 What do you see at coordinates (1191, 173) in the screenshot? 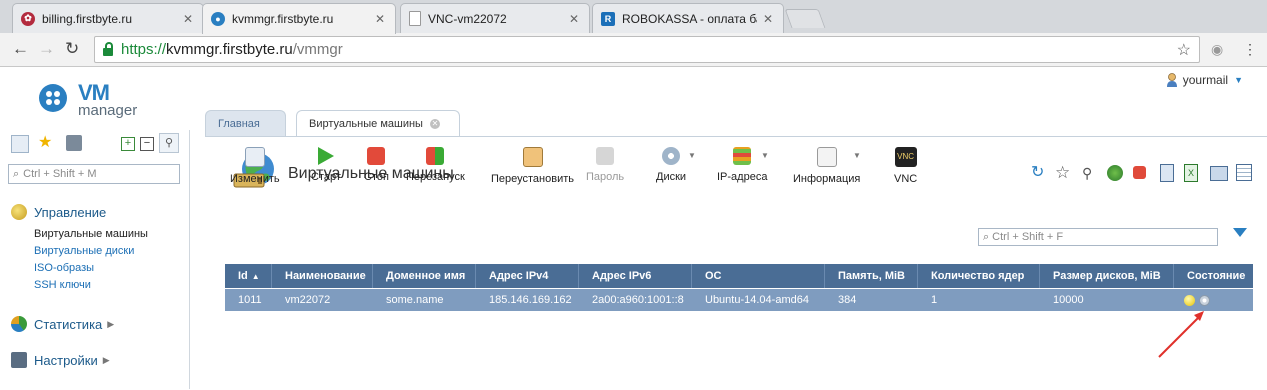
I see `excel-export-icon: X` at bounding box center [1191, 173].